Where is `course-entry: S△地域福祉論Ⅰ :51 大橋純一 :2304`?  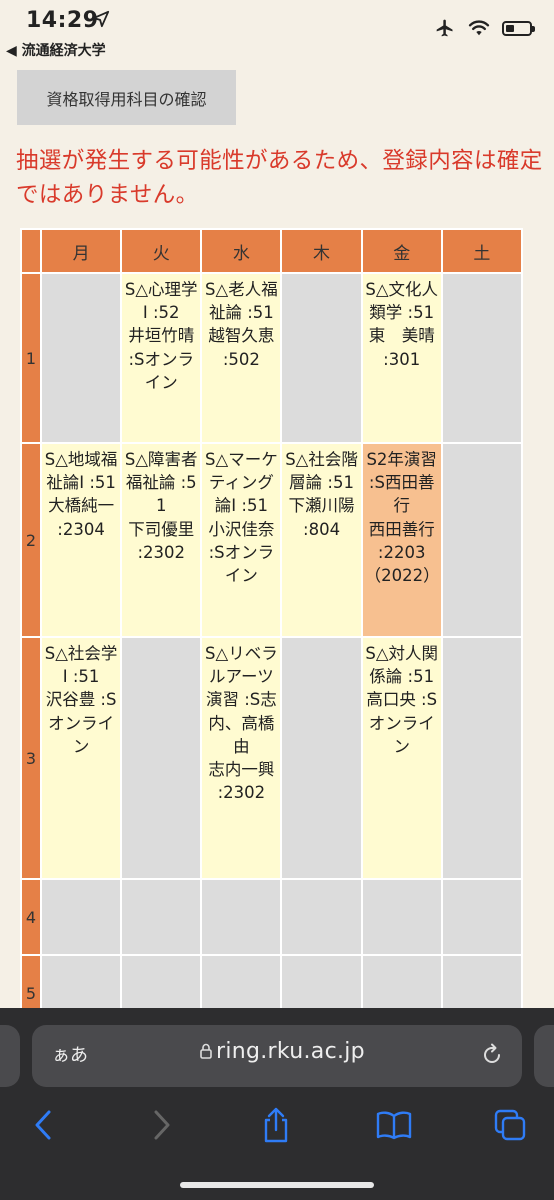 course-entry: S△地域福祉論Ⅰ :51 大橋純一 :2304 is located at coordinates (81, 494).